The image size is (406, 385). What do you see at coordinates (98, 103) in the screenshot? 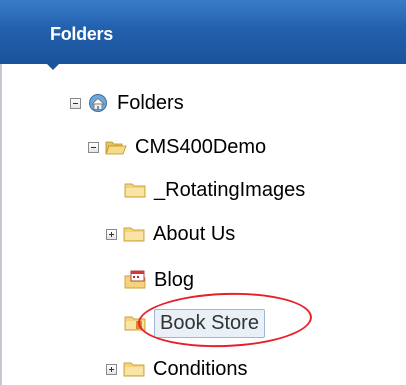
I see `home-globe-icon` at bounding box center [98, 103].